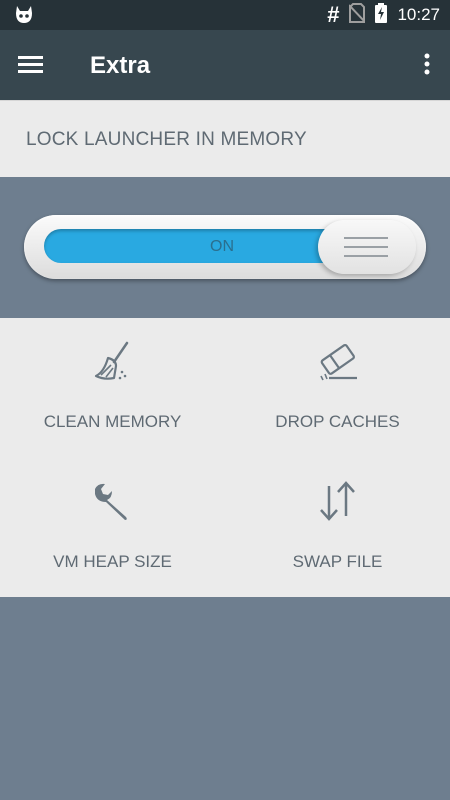  I want to click on battery-charging-icon, so click(381, 15).